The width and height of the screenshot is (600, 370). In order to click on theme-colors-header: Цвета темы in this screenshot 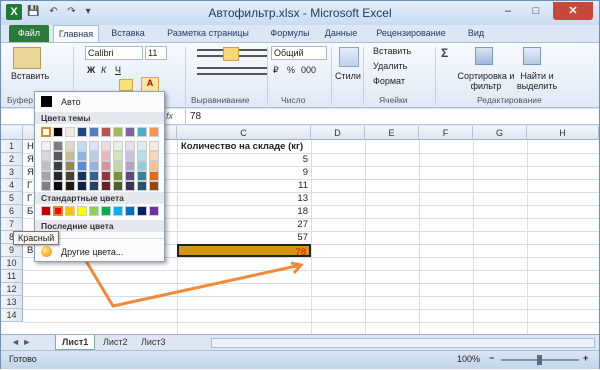, I will do `click(99, 118)`.